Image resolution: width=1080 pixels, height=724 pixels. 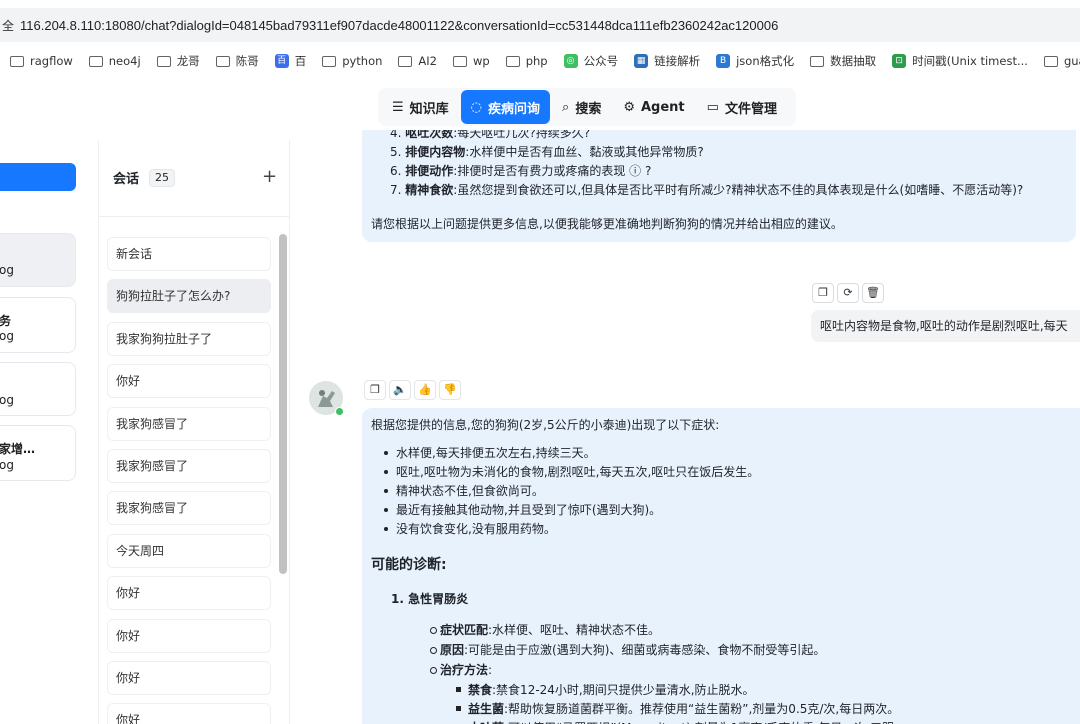 What do you see at coordinates (755, 61) in the screenshot?
I see `bookmark-item: Bjson格式化` at bounding box center [755, 61].